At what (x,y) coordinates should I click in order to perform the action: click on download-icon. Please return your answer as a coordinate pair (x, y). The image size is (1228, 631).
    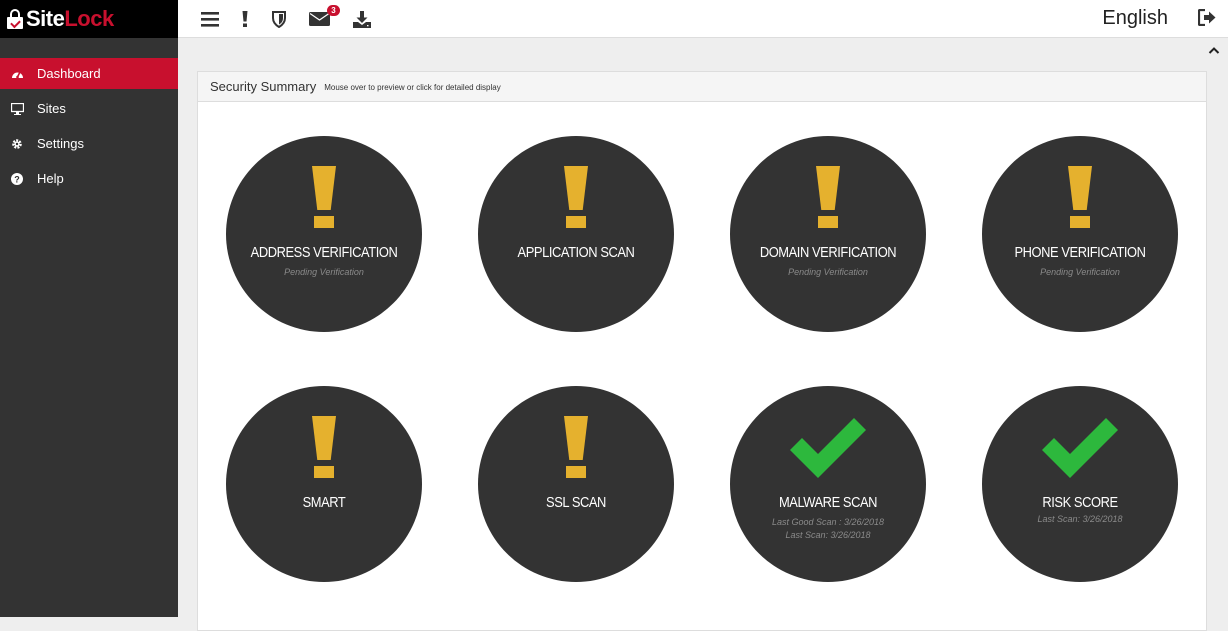
    Looking at the image, I should click on (362, 19).